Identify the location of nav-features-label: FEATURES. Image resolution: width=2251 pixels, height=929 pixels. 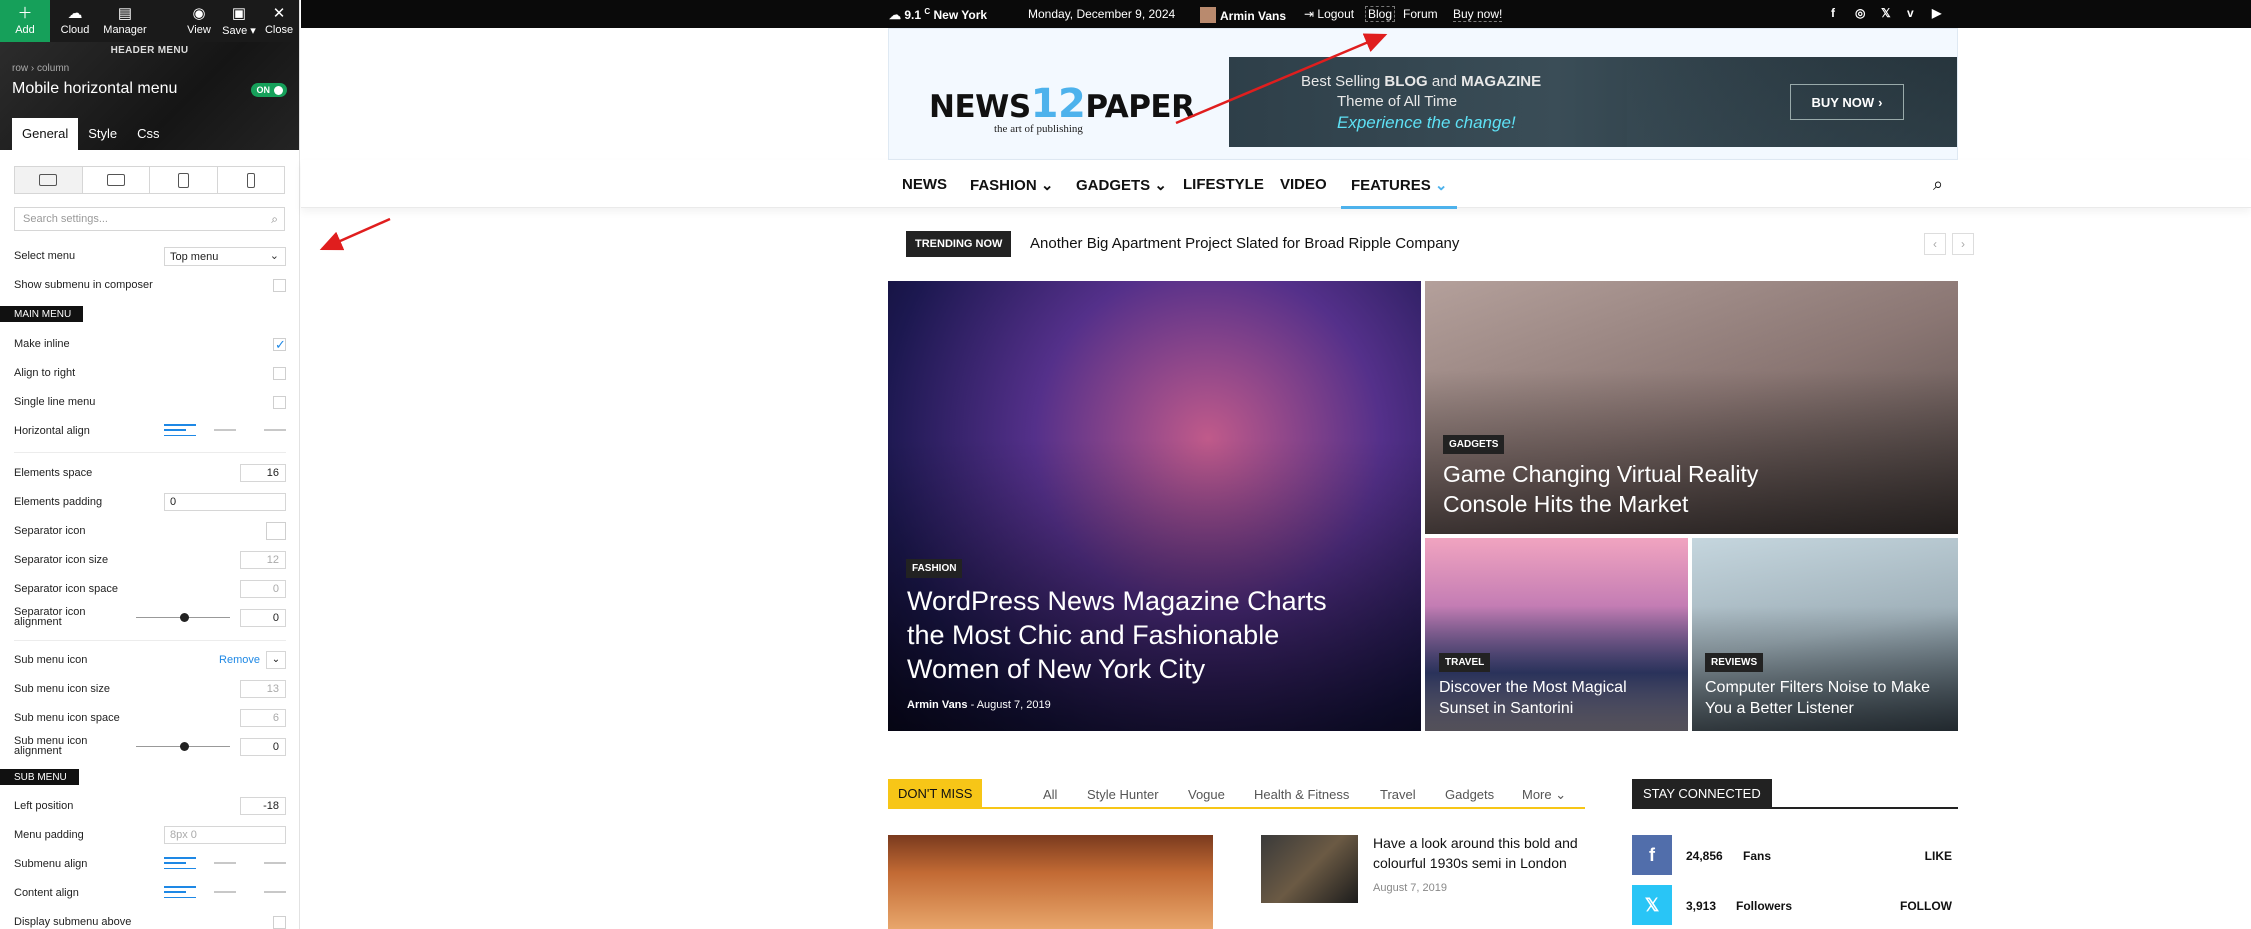
(1391, 185).